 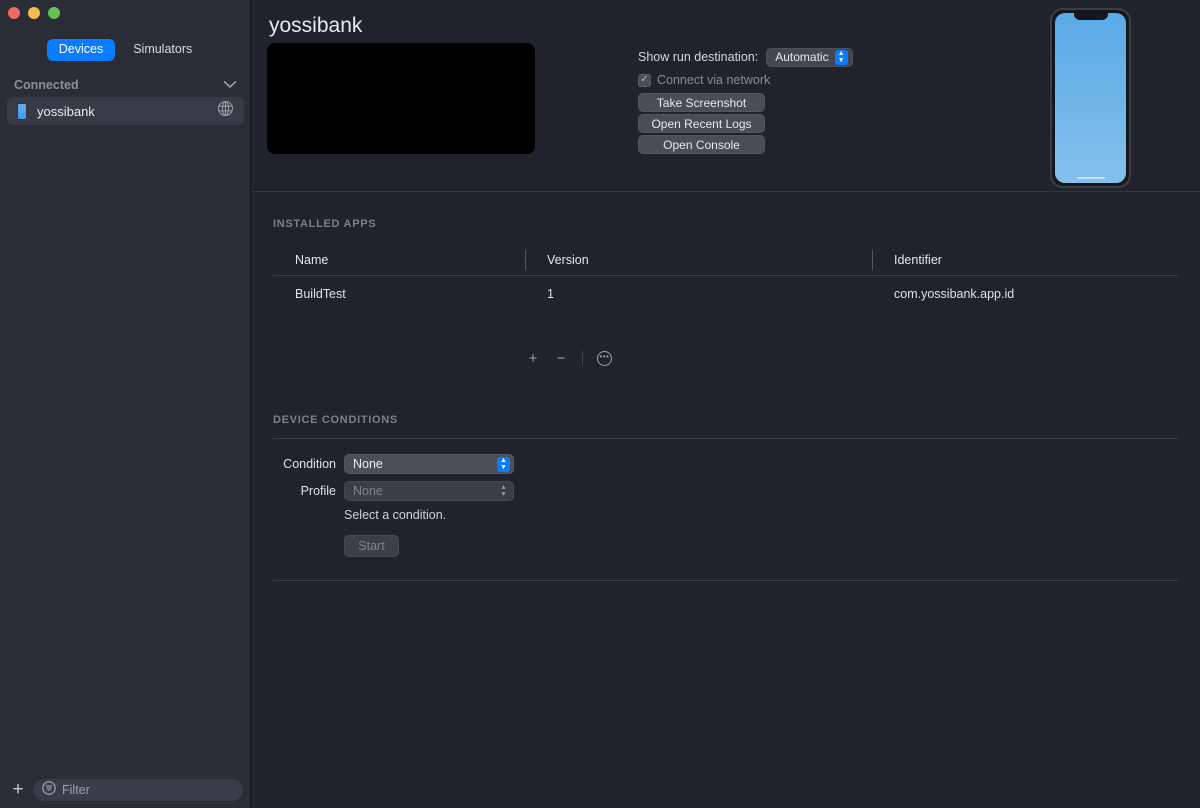 What do you see at coordinates (701, 144) in the screenshot?
I see `open-console-button: Open Console` at bounding box center [701, 144].